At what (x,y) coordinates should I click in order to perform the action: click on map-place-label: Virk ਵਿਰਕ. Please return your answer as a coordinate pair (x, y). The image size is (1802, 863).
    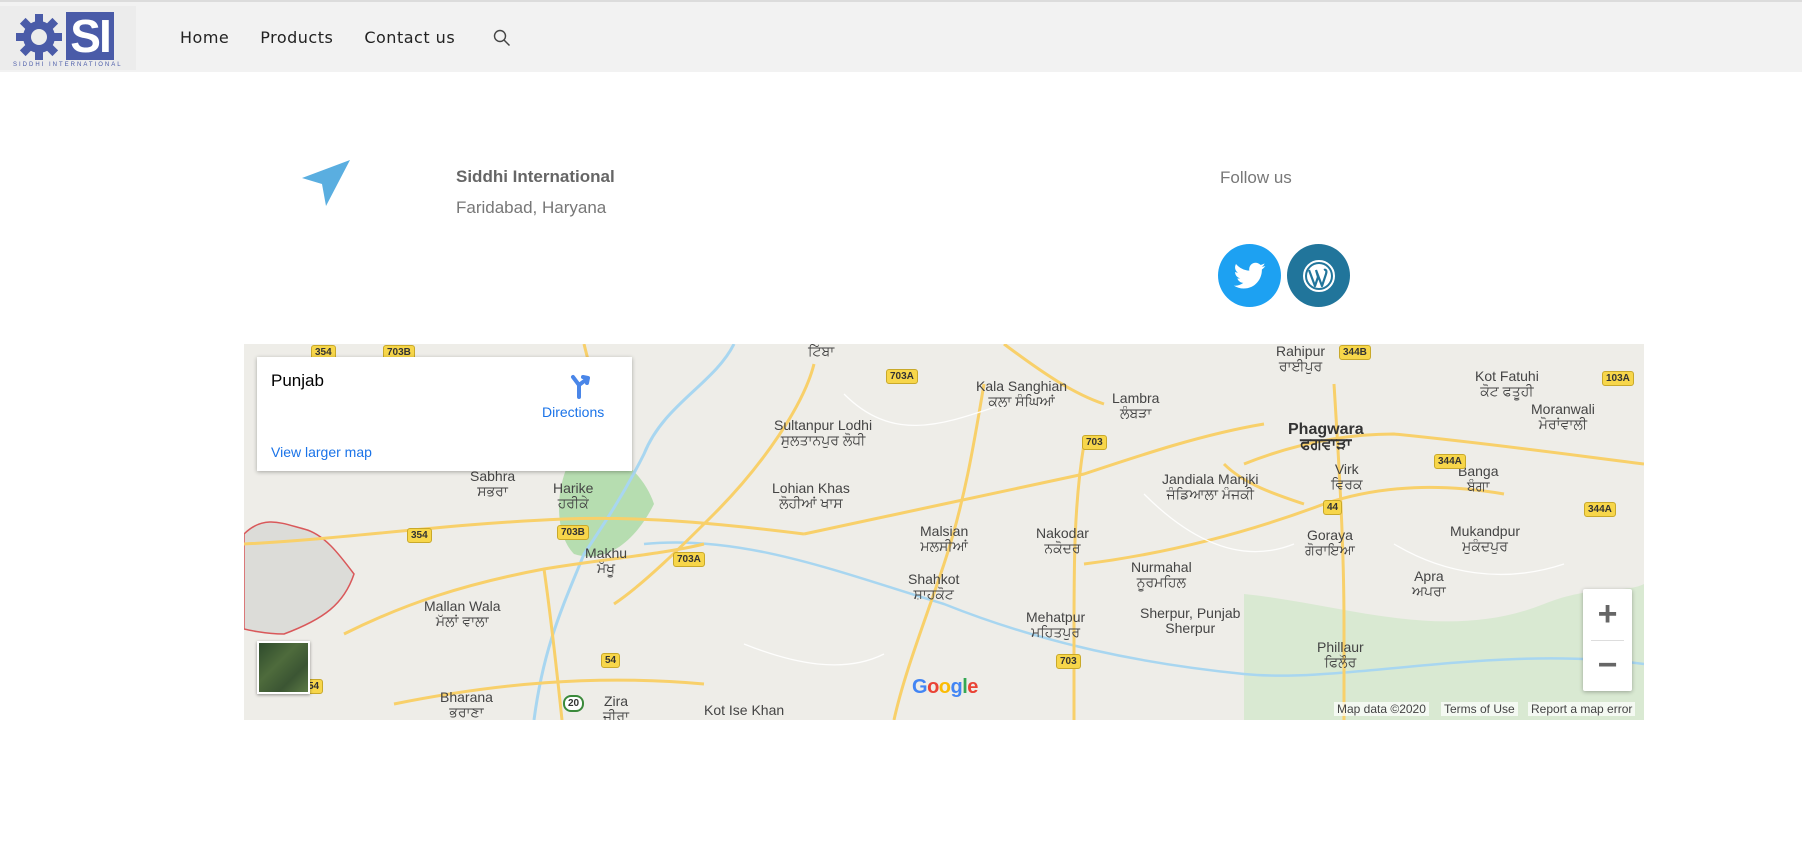
    Looking at the image, I should click on (1347, 476).